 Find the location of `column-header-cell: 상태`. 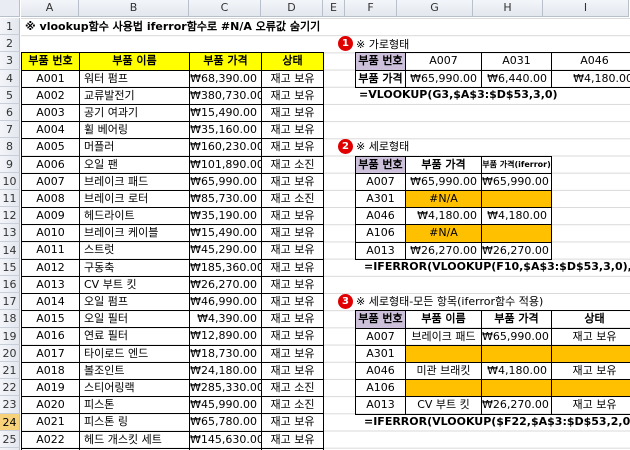

column-header-cell: 상태 is located at coordinates (591, 320).